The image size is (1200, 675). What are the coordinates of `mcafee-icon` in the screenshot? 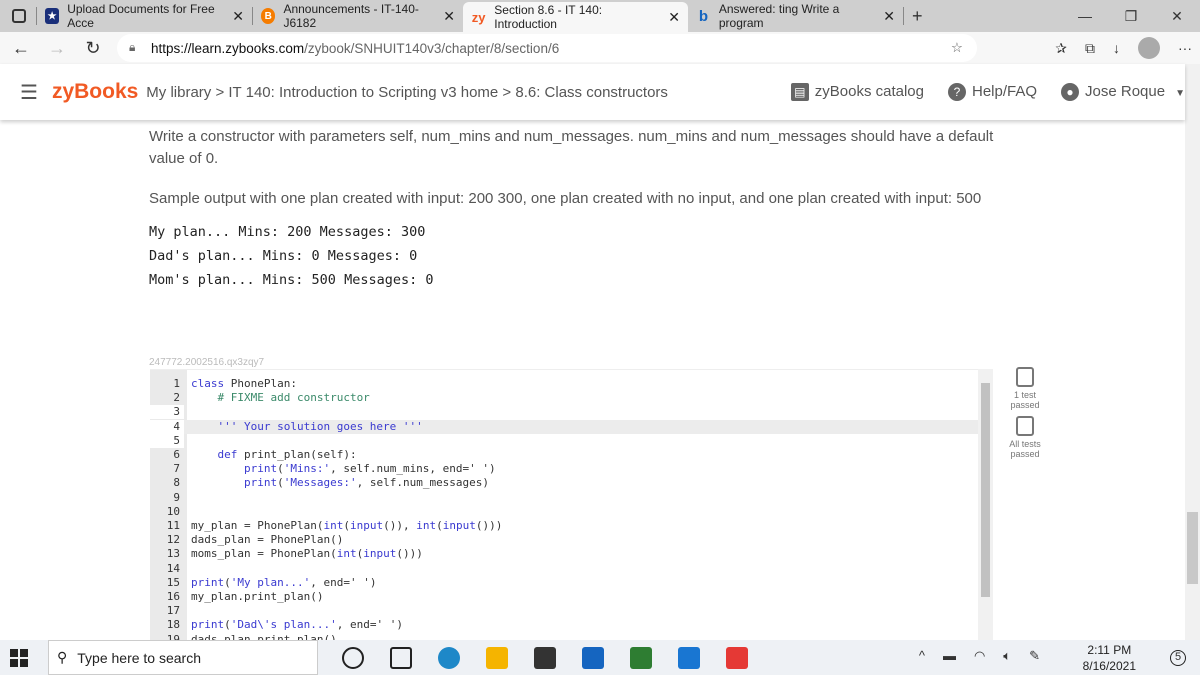 It's located at (737, 657).